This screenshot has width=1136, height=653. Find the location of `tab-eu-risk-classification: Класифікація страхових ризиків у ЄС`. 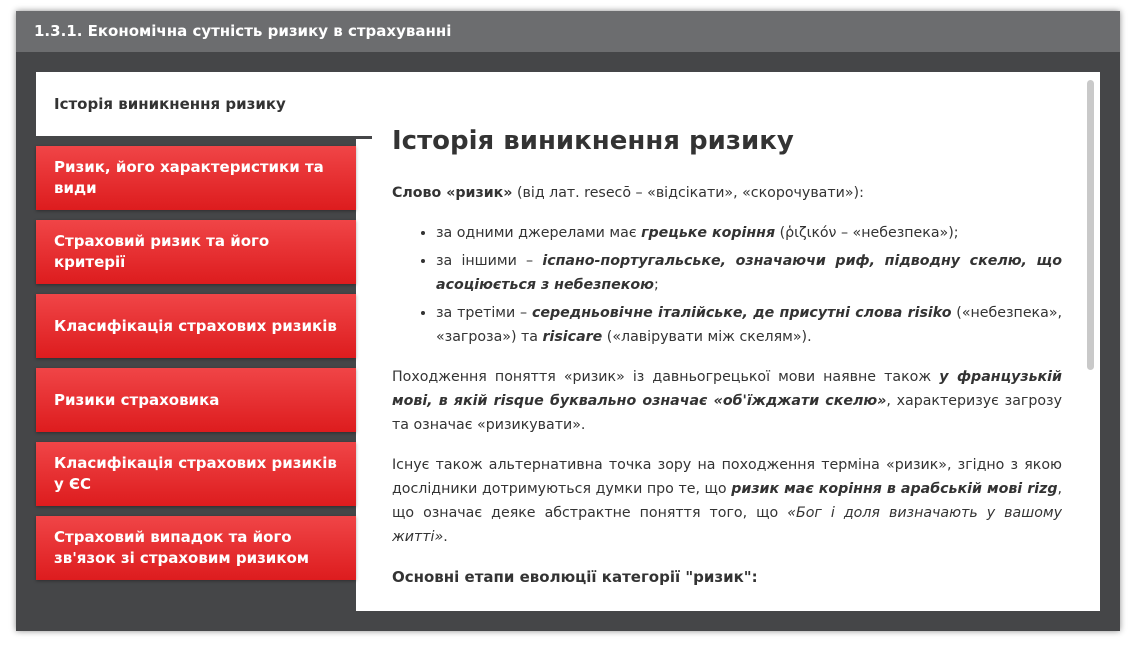

tab-eu-risk-classification: Класифікація страхових ризиків у ЄС is located at coordinates (196, 474).